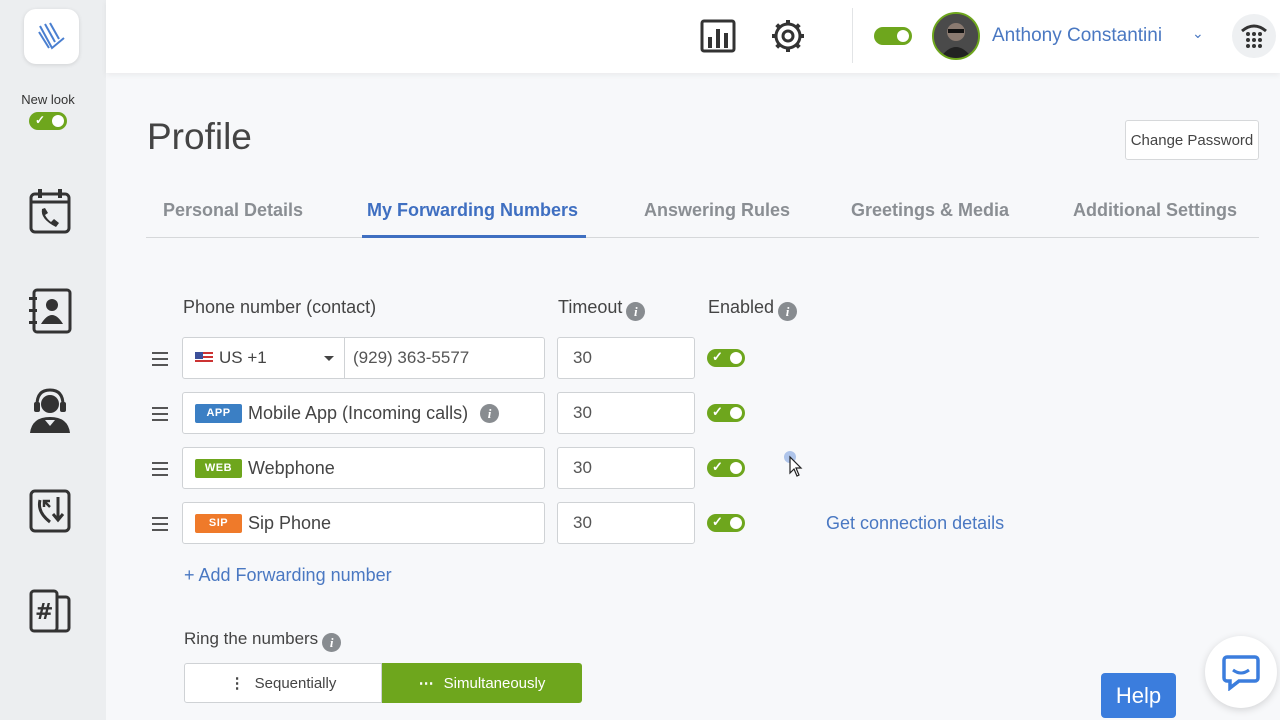 Image resolution: width=1280 pixels, height=720 pixels. I want to click on active-tab-indicator, so click(474, 236).